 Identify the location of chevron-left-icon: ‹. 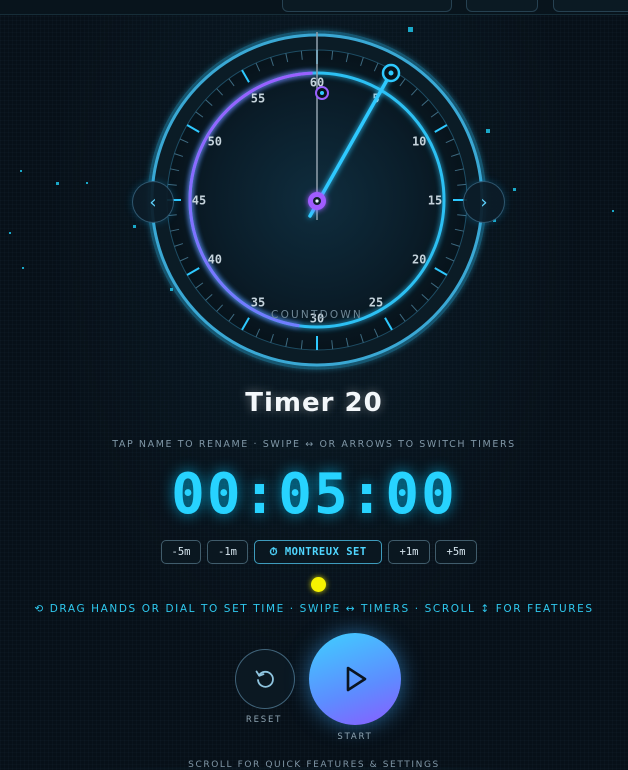
(153, 202).